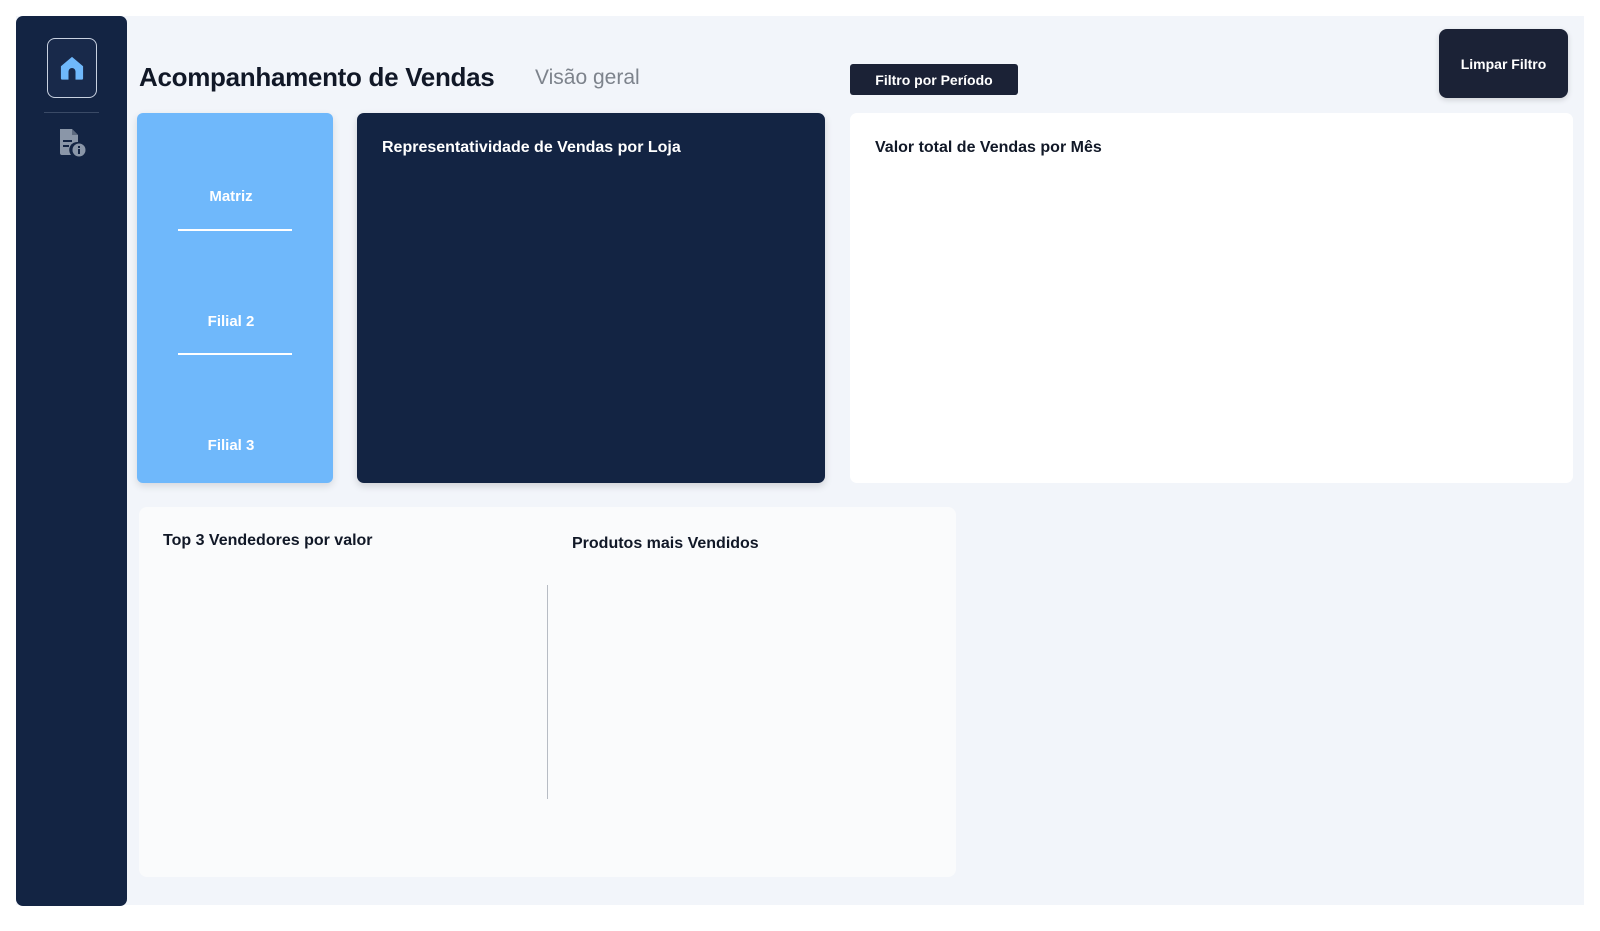 The width and height of the screenshot is (1600, 931). What do you see at coordinates (591, 298) in the screenshot?
I see `store-share-card: Representatividade de Vendas por Loja` at bounding box center [591, 298].